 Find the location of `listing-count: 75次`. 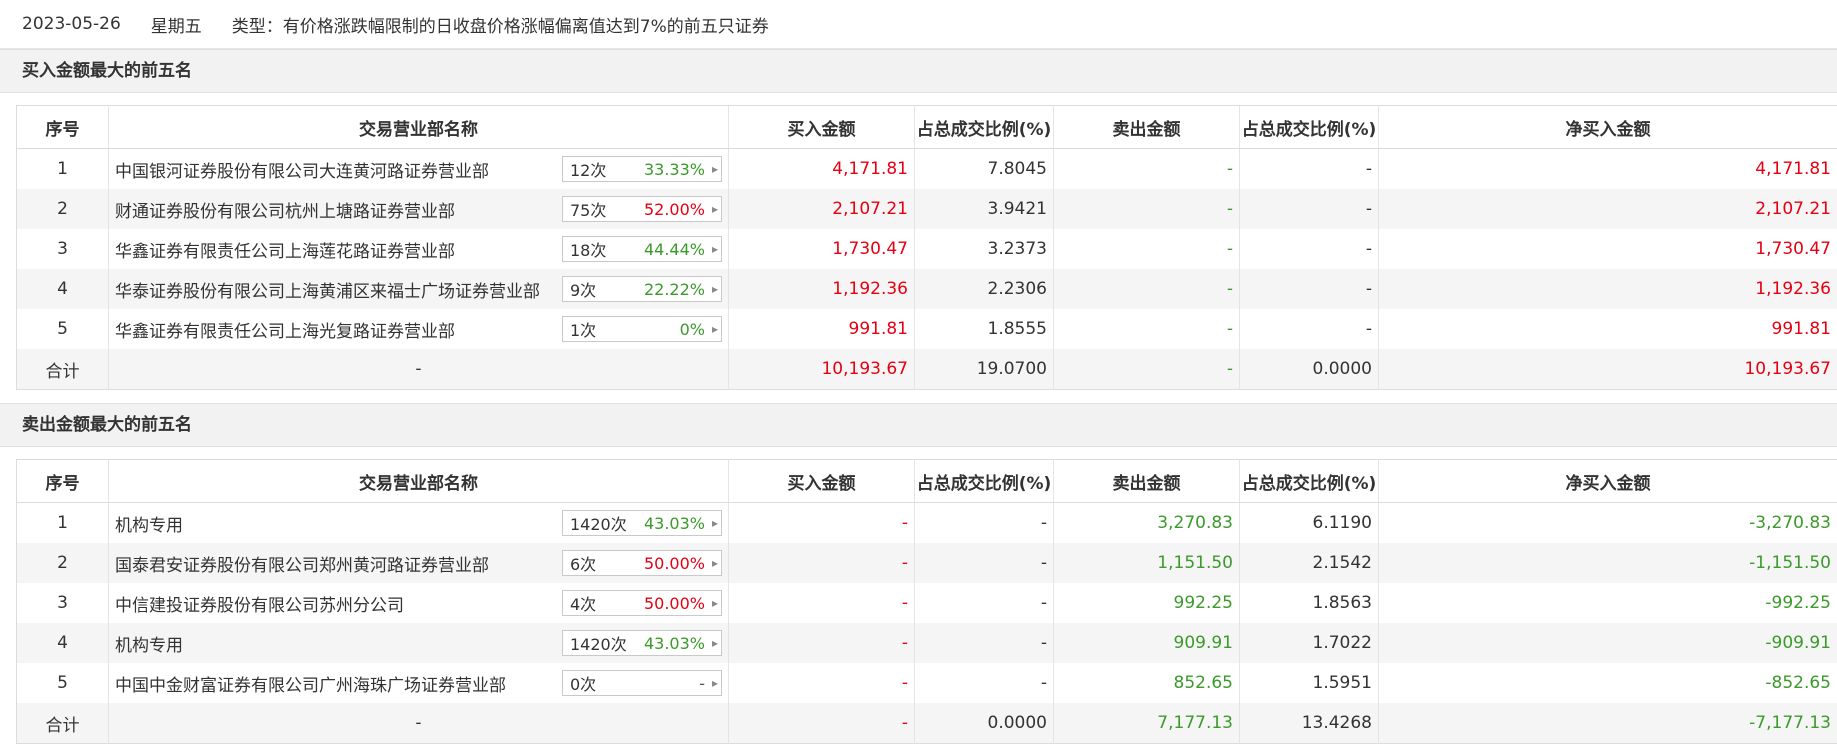

listing-count: 75次 is located at coordinates (598, 209).